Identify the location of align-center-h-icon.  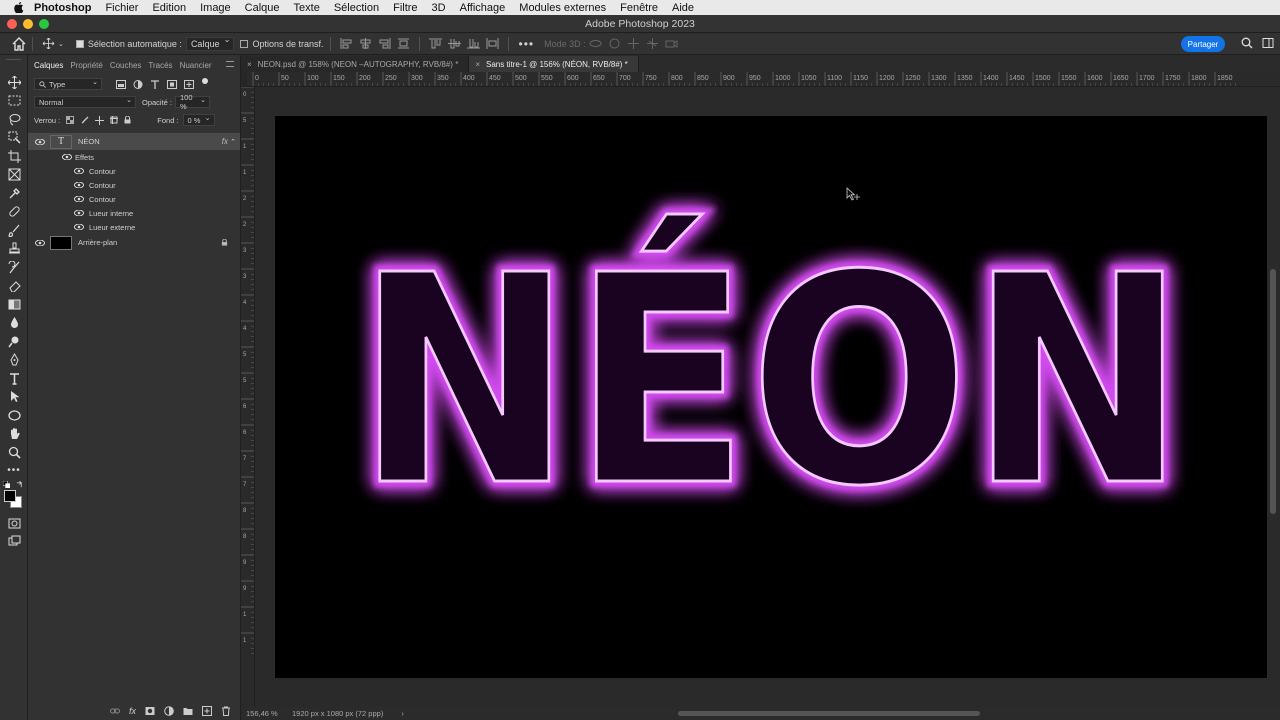
(365, 43).